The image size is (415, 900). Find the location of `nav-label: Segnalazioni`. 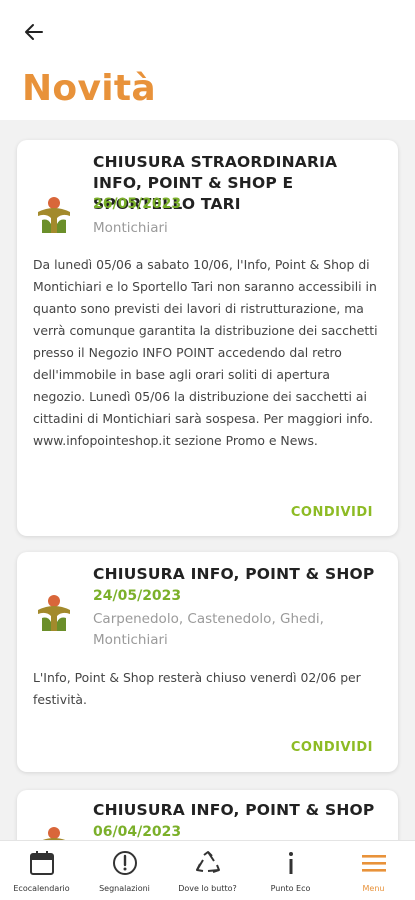

nav-label: Segnalazioni is located at coordinates (124, 888).